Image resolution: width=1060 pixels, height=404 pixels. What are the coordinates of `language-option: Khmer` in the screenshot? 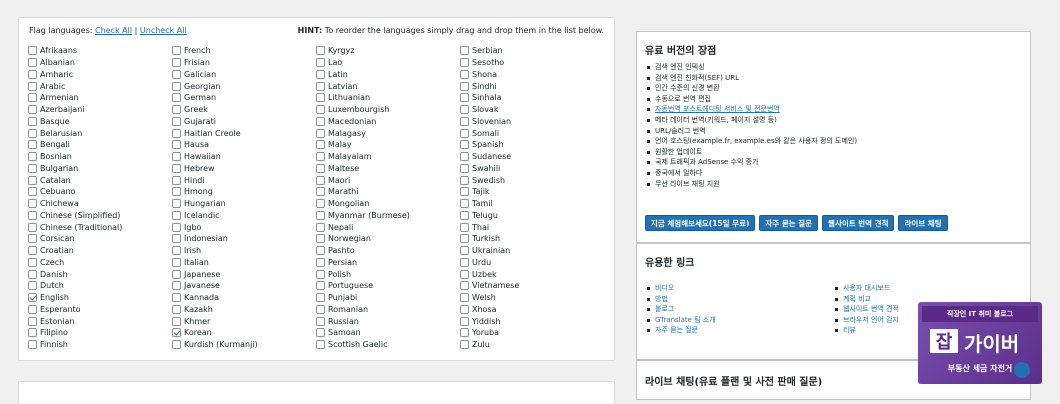 It's located at (242, 321).